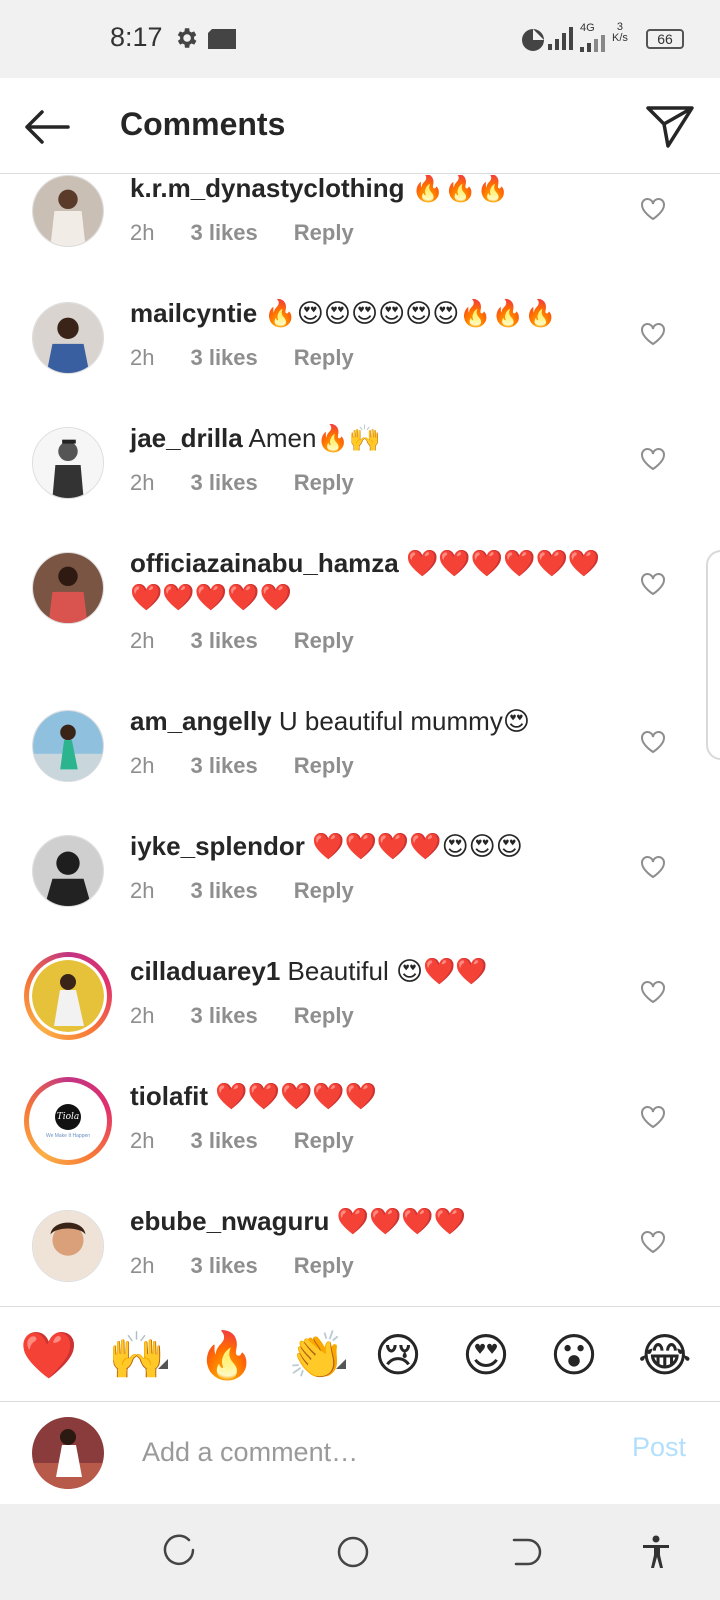 Image resolution: width=720 pixels, height=1600 pixels. What do you see at coordinates (665, 1355) in the screenshot?
I see `reaction-laughing: 😂` at bounding box center [665, 1355].